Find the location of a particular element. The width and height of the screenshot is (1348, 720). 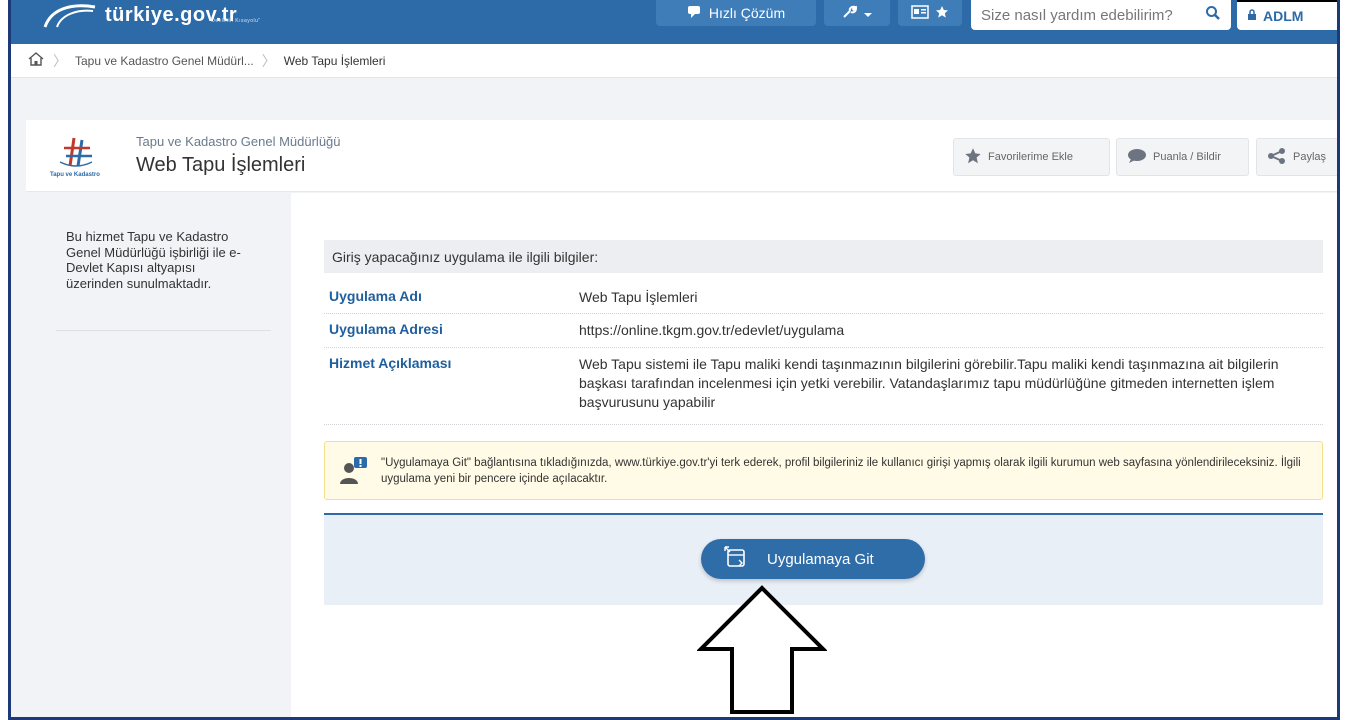

up-arrow-annotation-icon is located at coordinates (762, 649).